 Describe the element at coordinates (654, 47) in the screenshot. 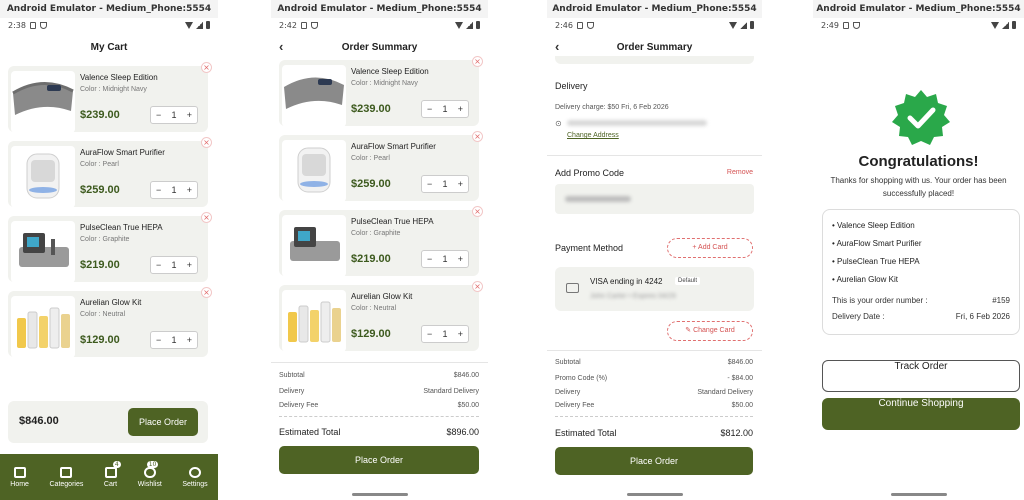

I see `header: ‹ Order Summary` at that location.